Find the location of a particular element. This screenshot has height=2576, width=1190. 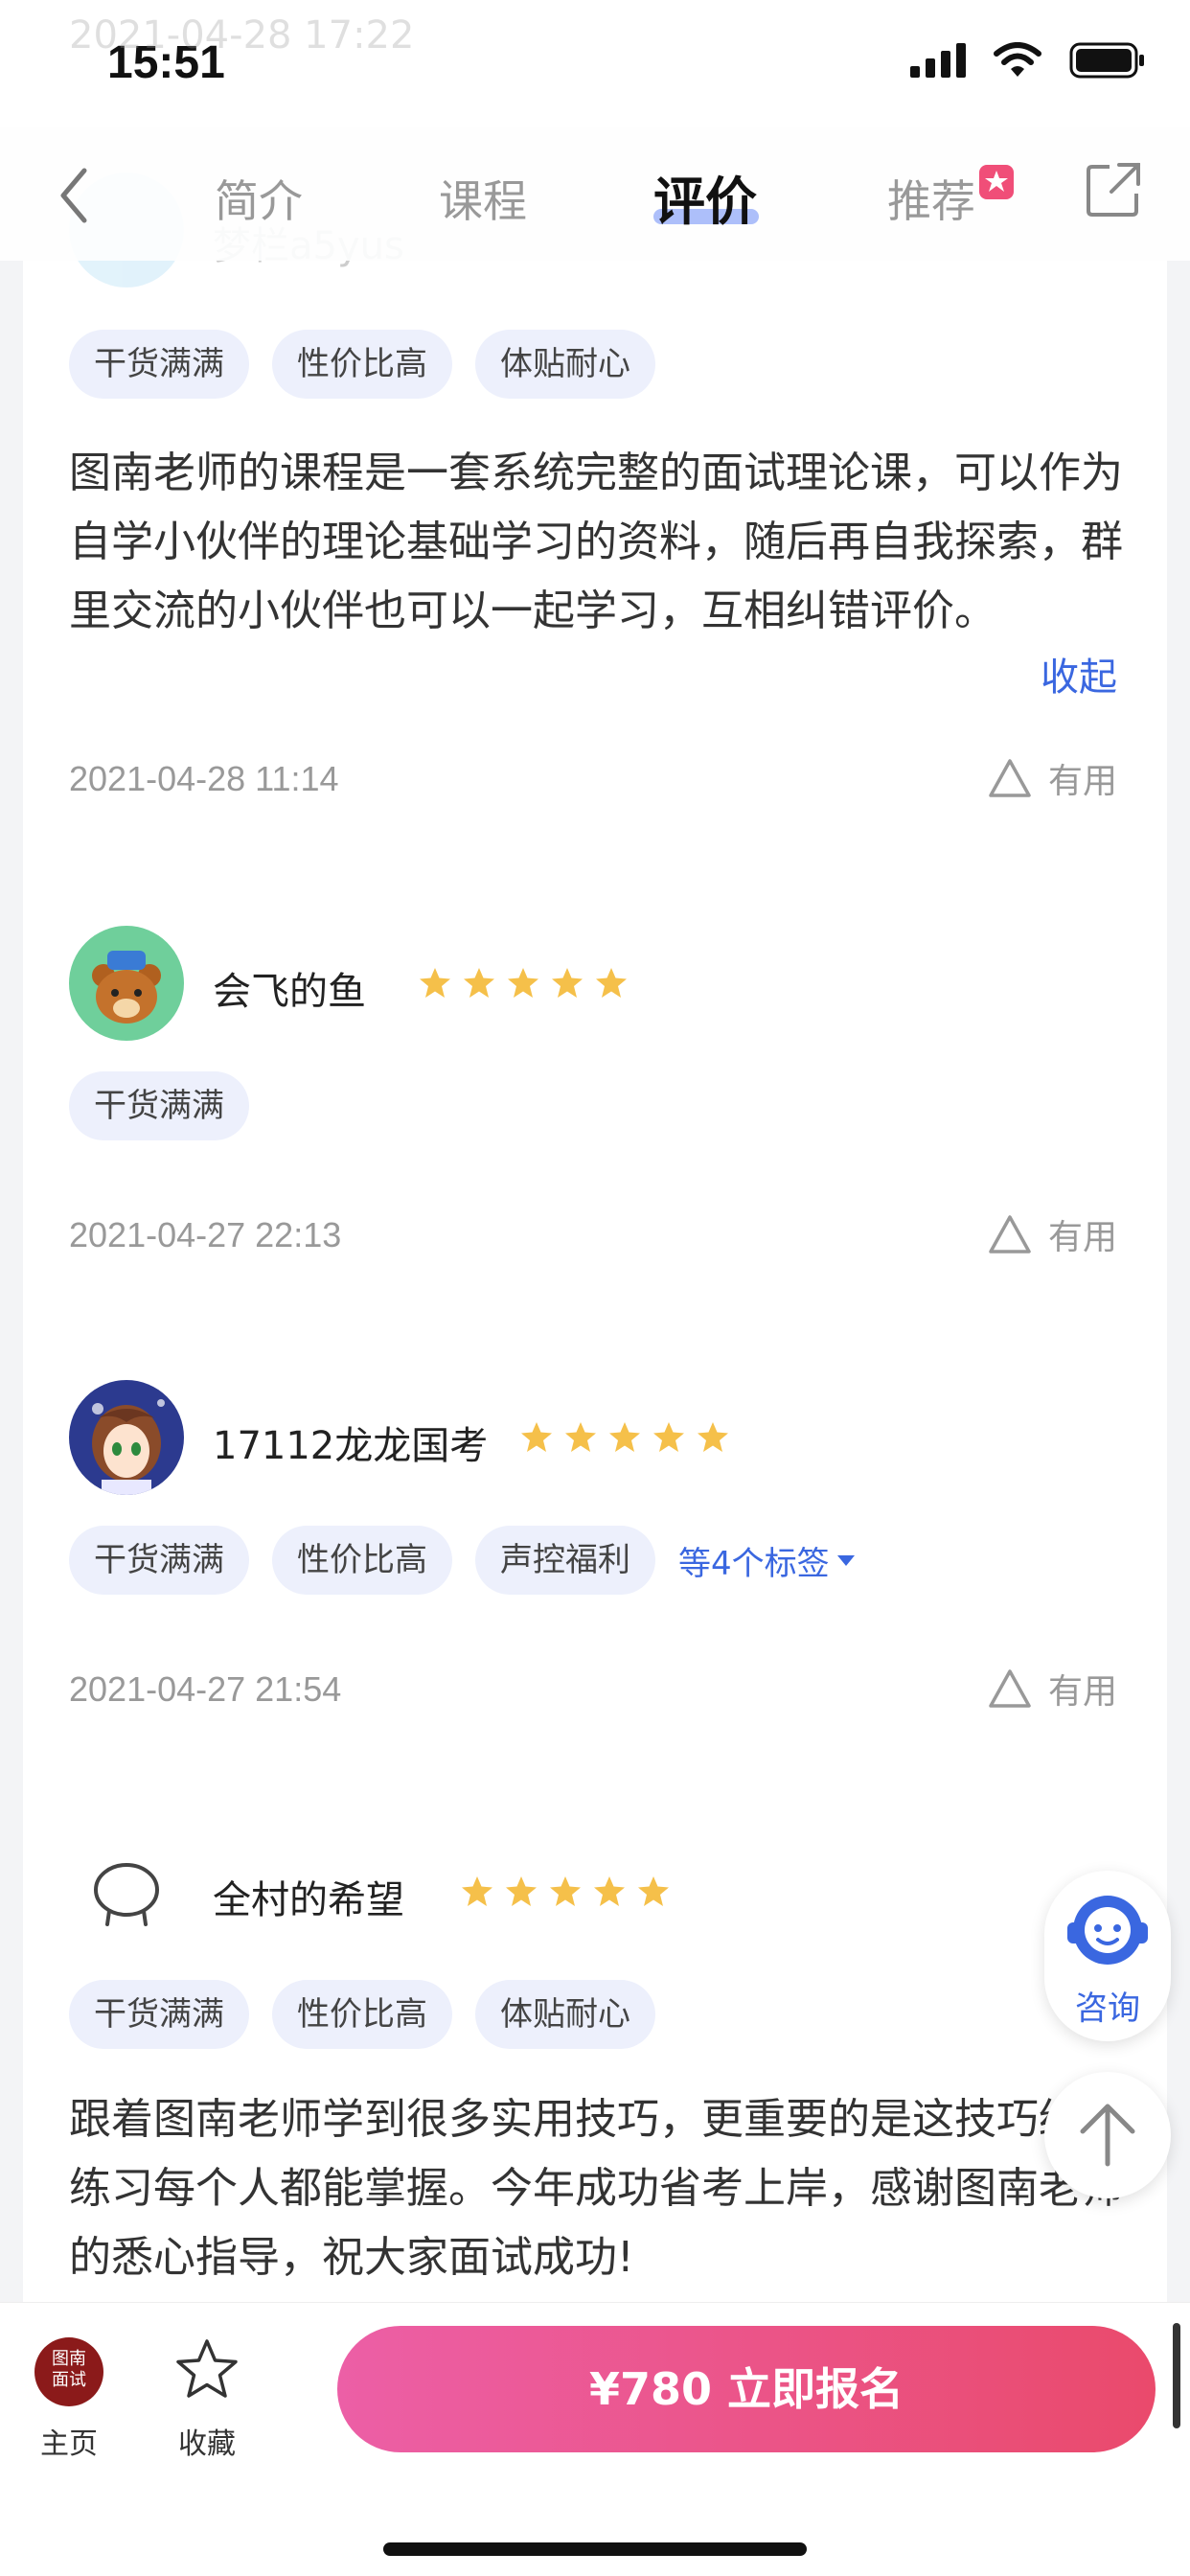

review-tags: 干货满满 is located at coordinates (159, 1105).